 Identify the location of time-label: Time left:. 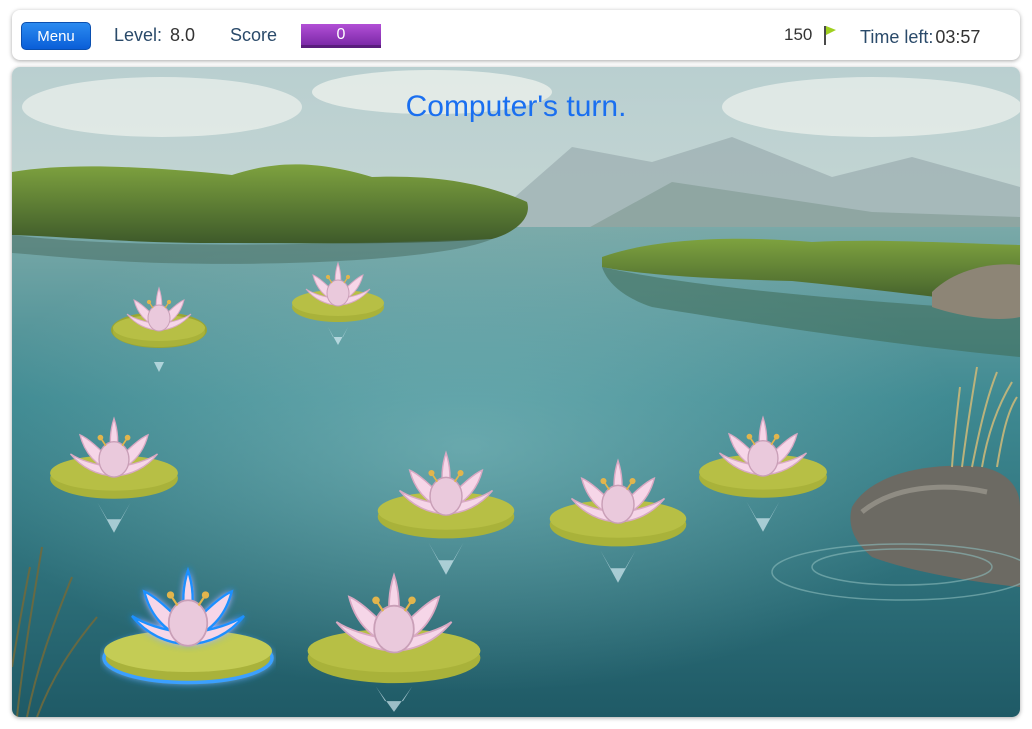
(897, 37).